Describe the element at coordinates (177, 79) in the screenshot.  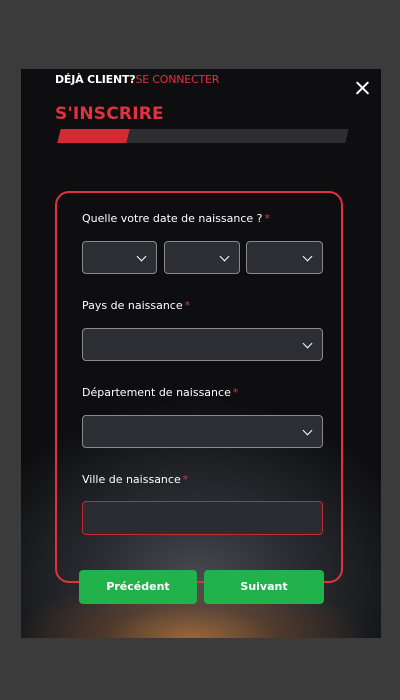
I see `login-link: SE CONNECTER` at that location.